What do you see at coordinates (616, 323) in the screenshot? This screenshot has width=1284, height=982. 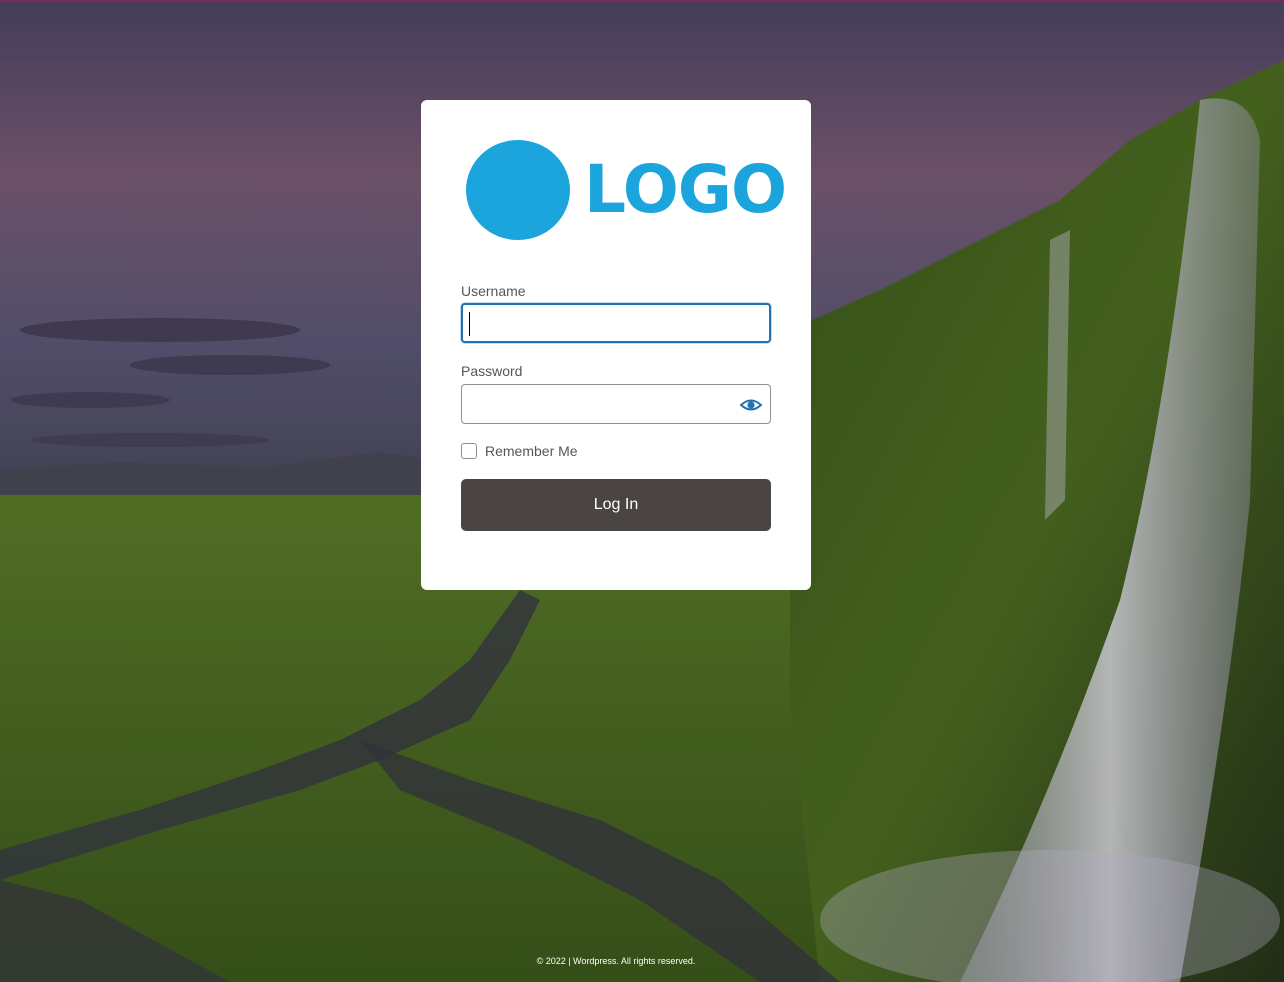 I see `username-input` at bounding box center [616, 323].